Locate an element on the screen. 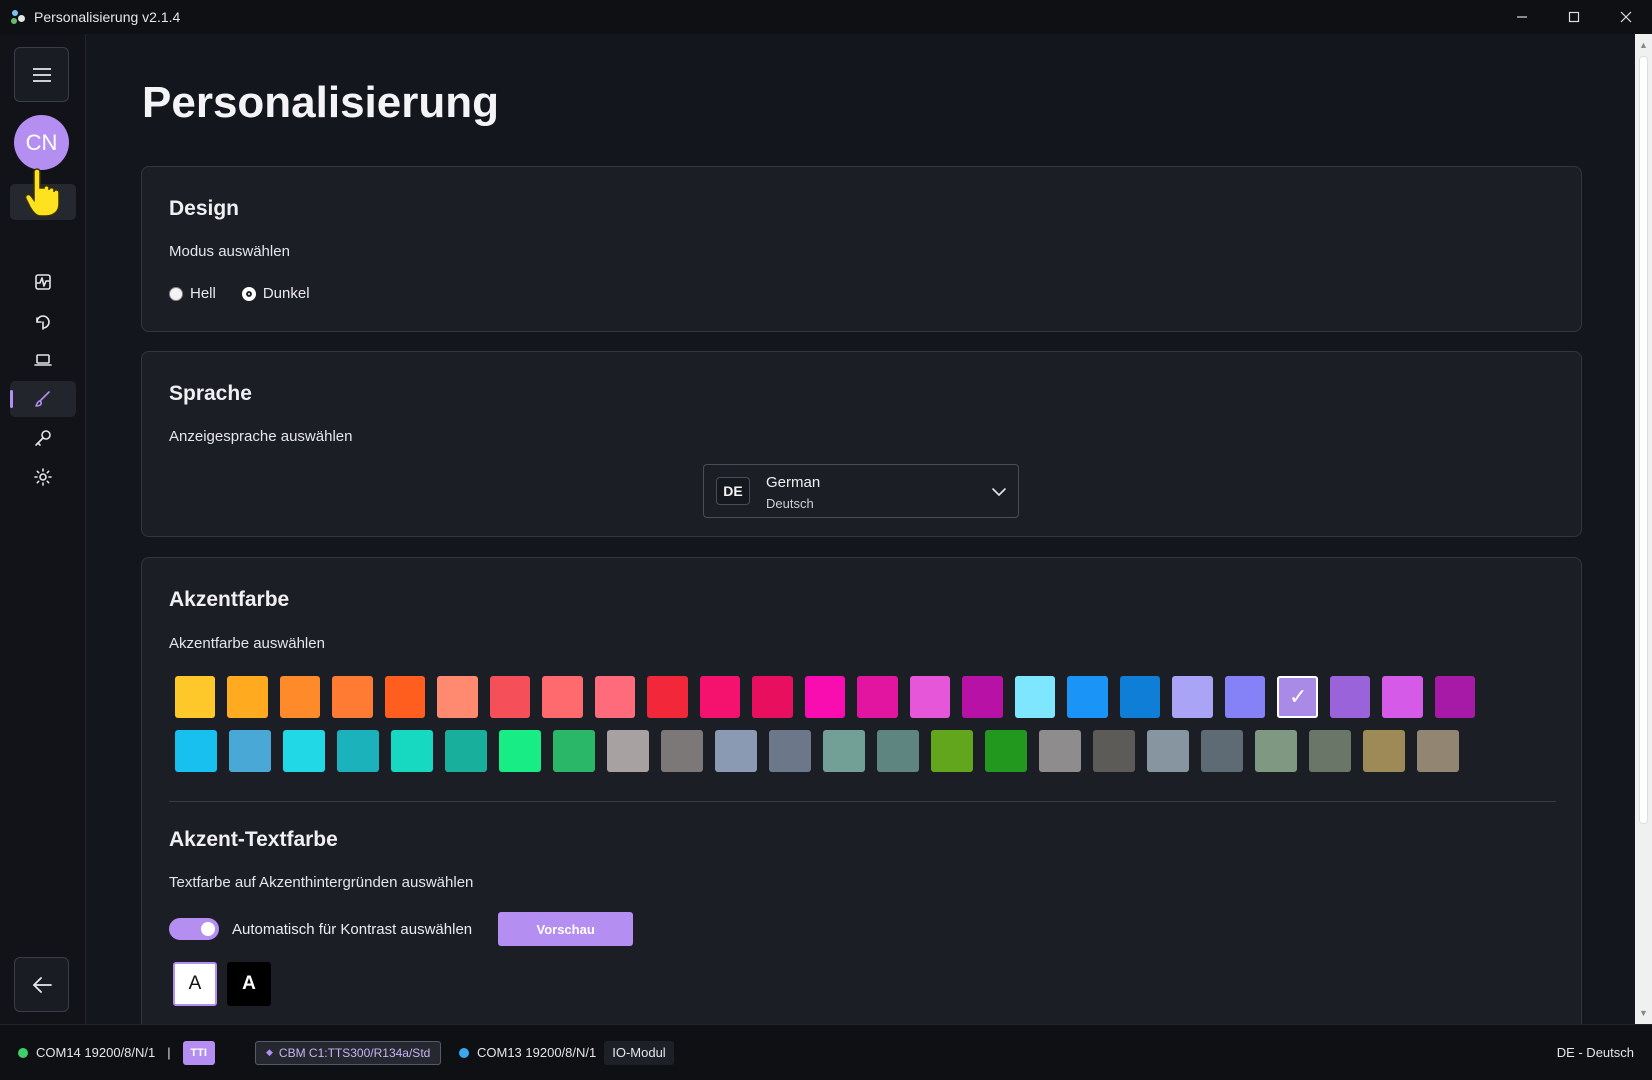 This screenshot has width=1652, height=1080. text-color-white-option: A is located at coordinates (195, 984).